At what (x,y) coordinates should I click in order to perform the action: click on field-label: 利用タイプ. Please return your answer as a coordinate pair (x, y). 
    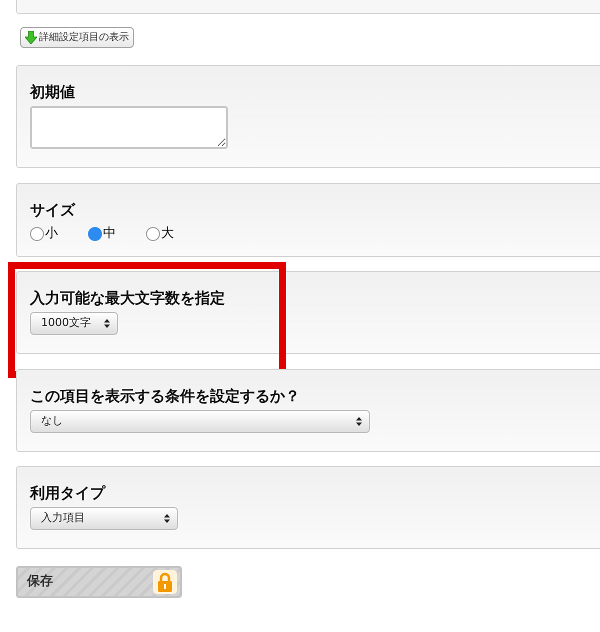
    Looking at the image, I should click on (68, 492).